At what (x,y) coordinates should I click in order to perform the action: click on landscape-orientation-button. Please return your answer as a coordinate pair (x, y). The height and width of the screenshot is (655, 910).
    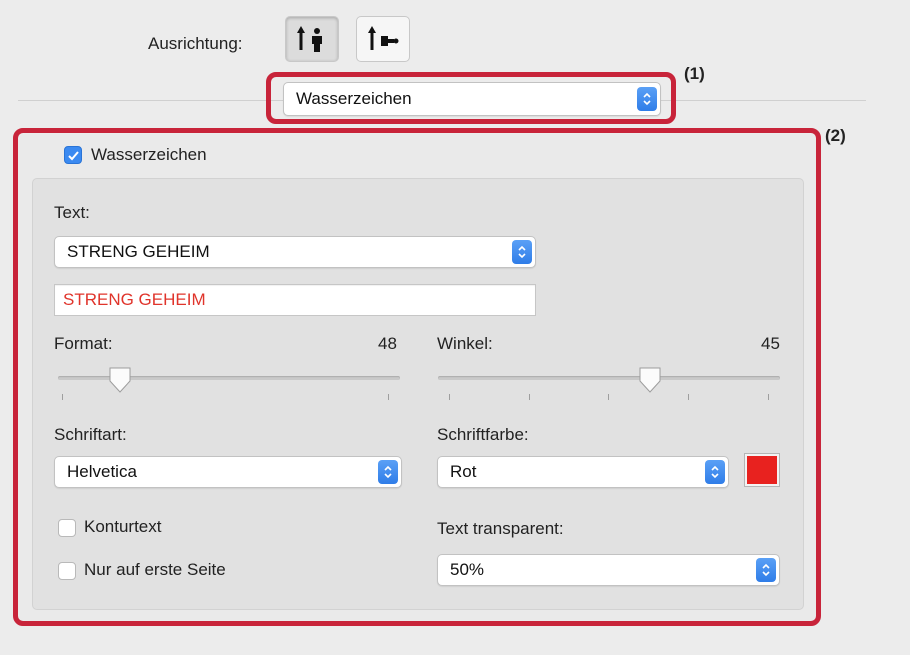
    Looking at the image, I should click on (383, 39).